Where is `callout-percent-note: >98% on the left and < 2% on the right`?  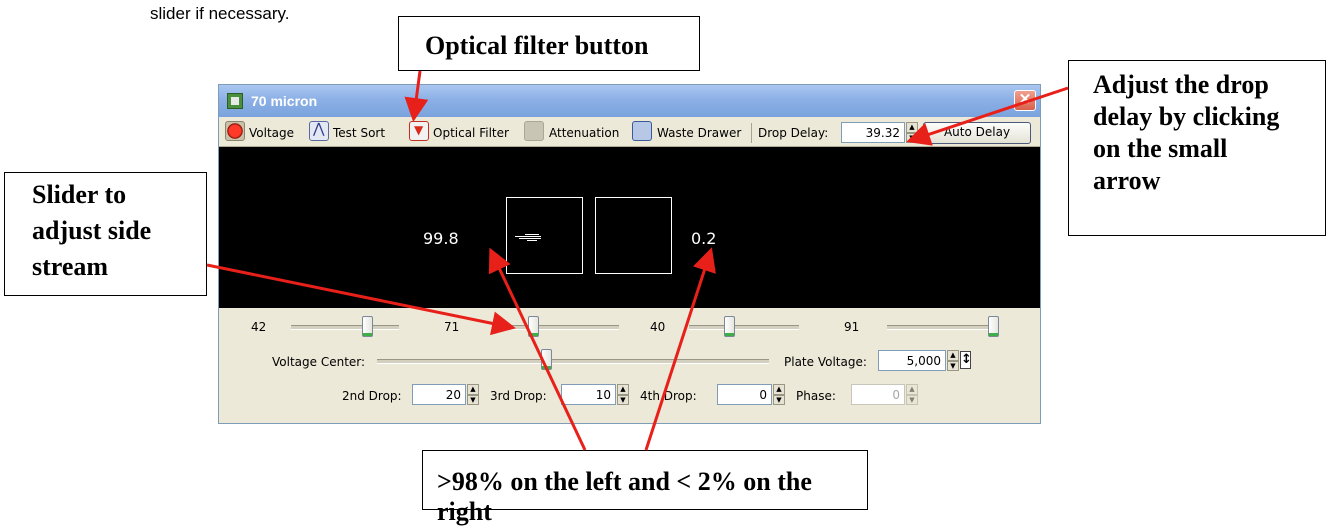
callout-percent-note: >98% on the left and < 2% on the right is located at coordinates (645, 488).